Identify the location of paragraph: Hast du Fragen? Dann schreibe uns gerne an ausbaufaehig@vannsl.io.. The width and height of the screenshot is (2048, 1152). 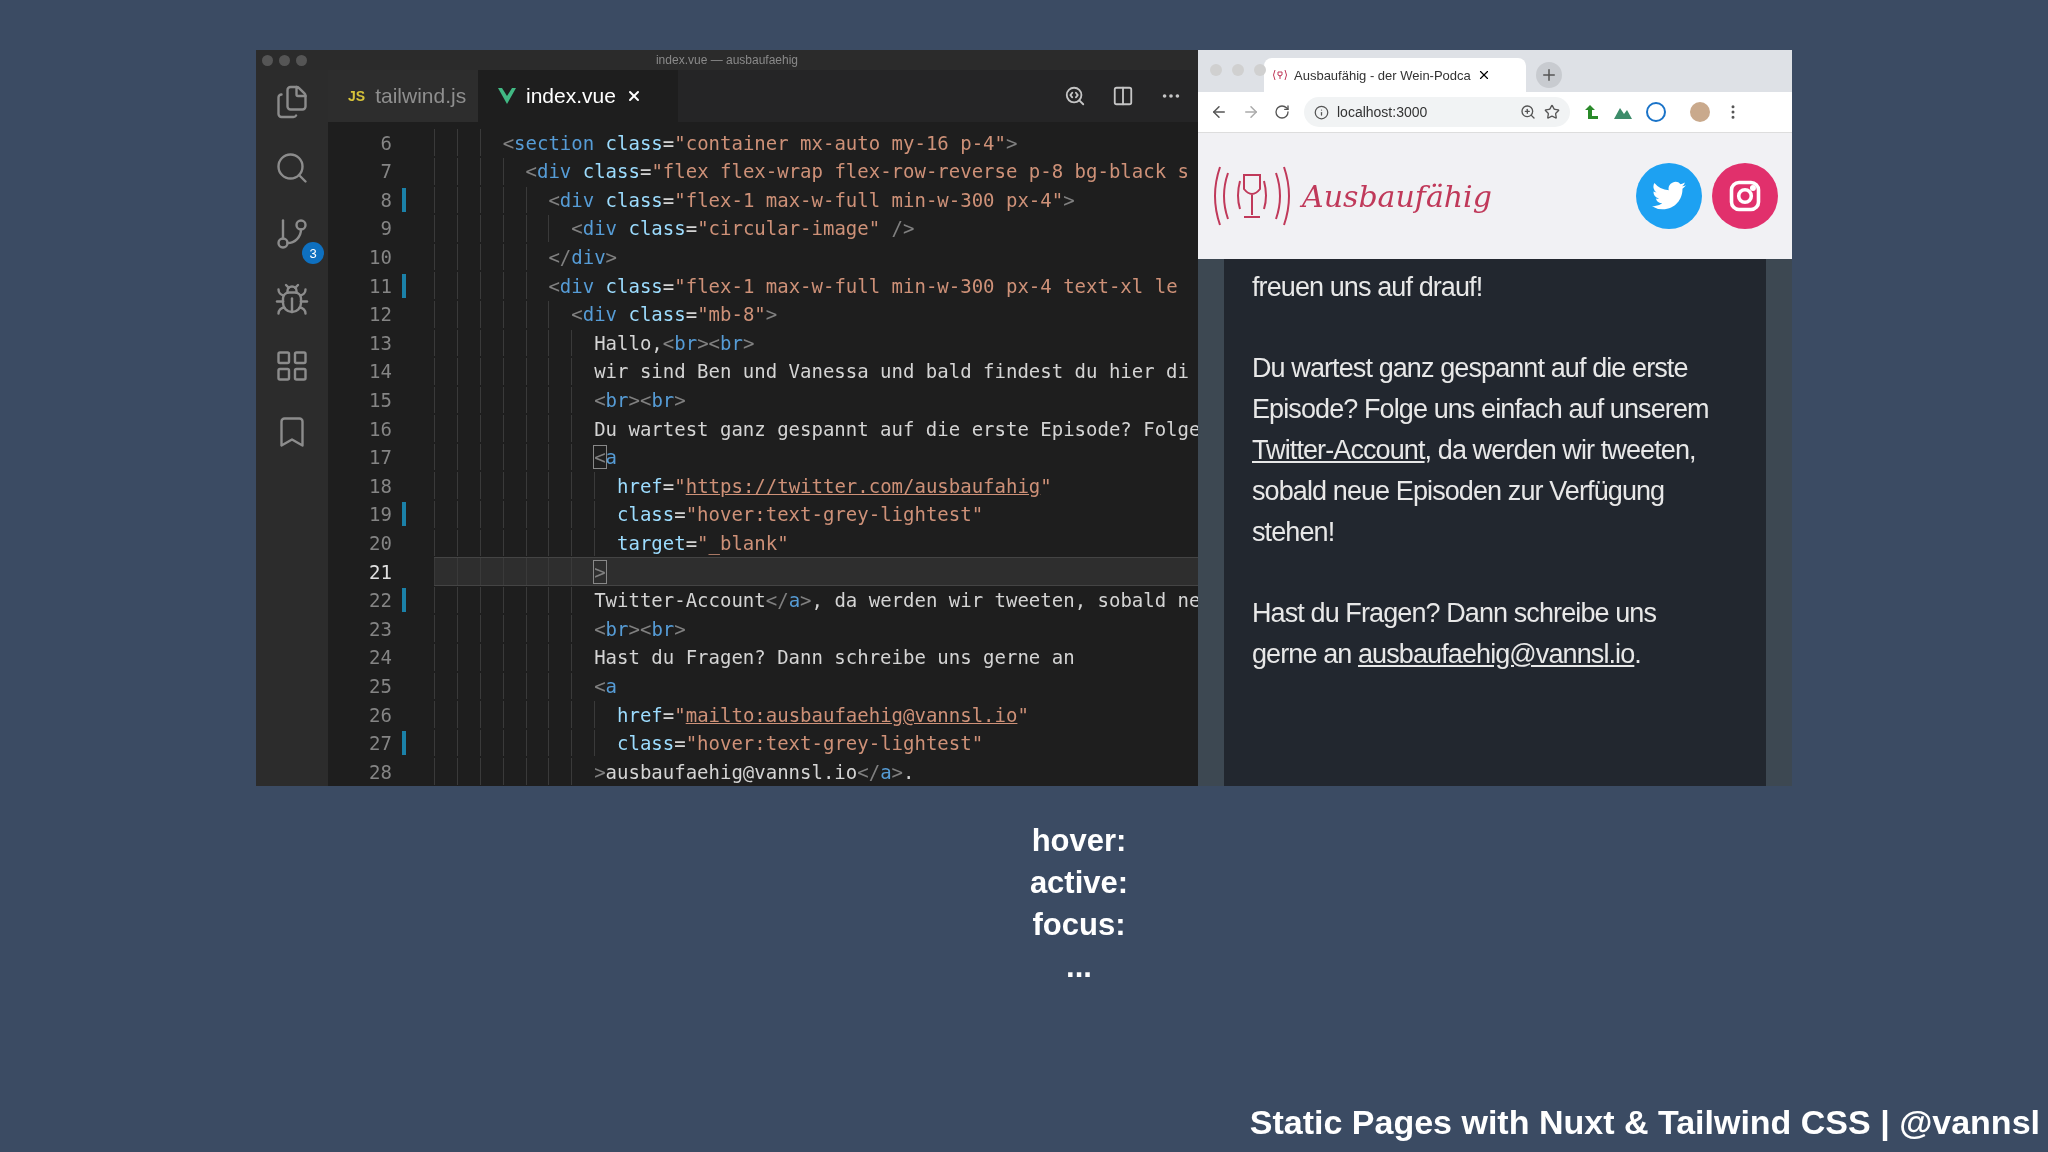
(1455, 634).